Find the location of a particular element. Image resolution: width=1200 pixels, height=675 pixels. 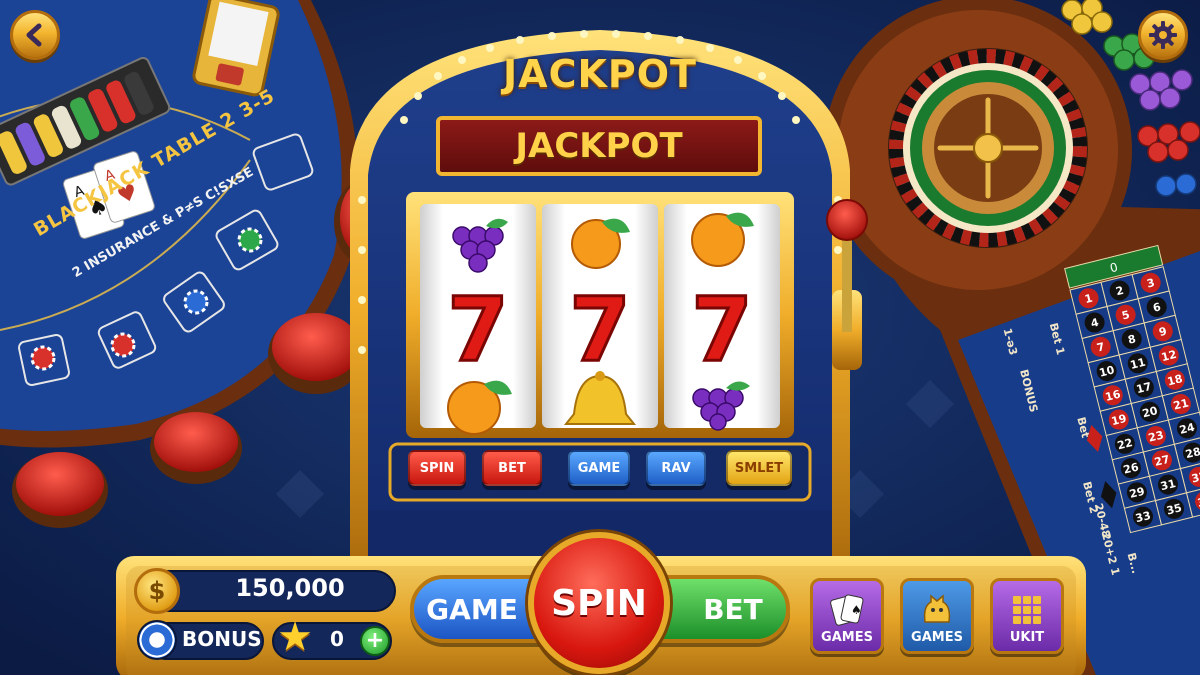

ukit-label: UKIT is located at coordinates (1027, 637).